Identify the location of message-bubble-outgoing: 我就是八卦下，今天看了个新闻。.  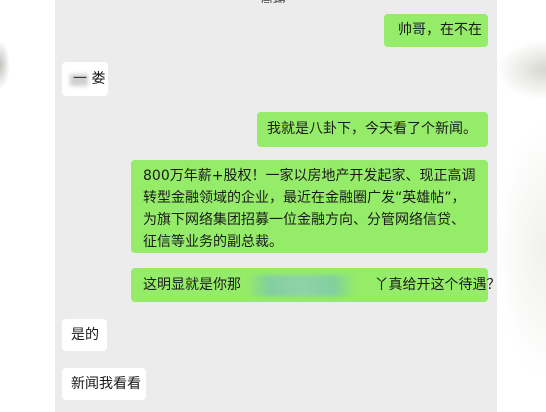
(372, 129).